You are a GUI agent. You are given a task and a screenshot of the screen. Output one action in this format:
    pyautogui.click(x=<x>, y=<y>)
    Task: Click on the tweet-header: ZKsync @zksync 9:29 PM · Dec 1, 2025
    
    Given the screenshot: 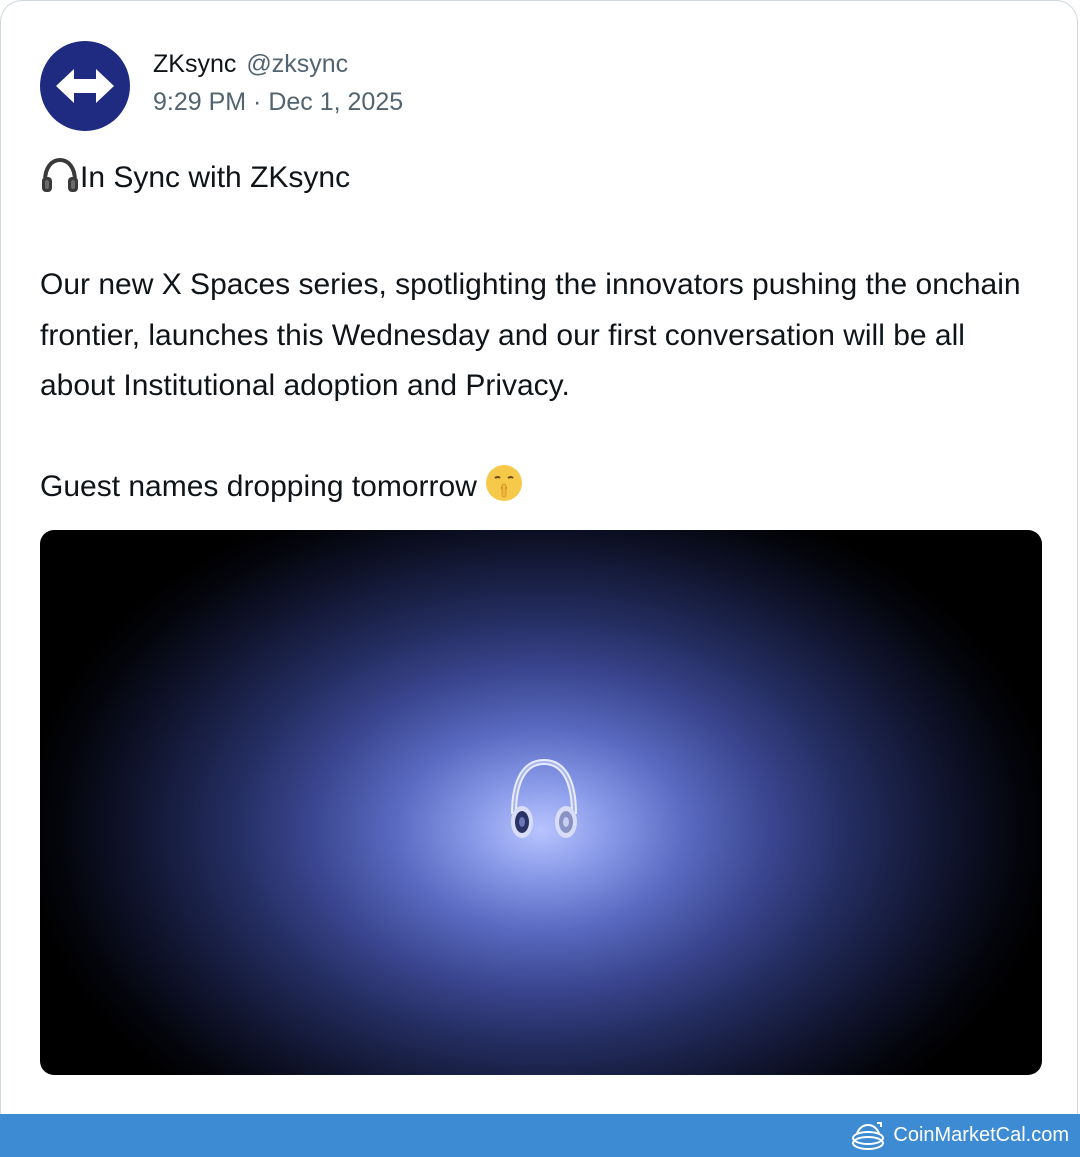 What is the action you would take?
    pyautogui.click(x=278, y=83)
    